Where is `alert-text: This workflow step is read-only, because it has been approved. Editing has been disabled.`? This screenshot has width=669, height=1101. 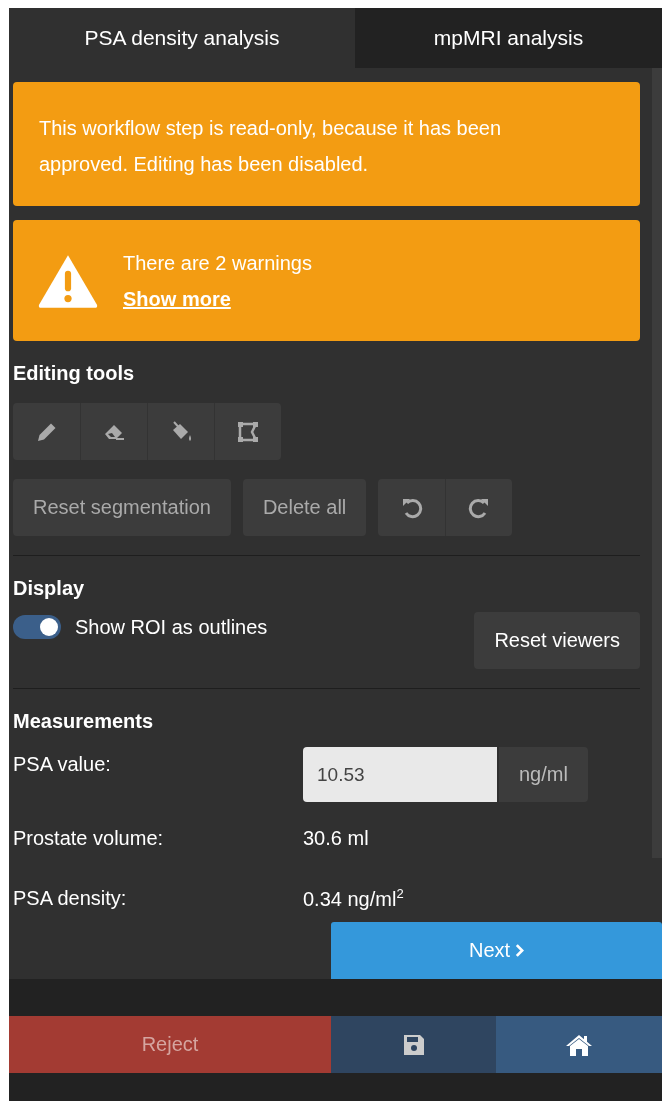
alert-text: This workflow step is read-only, because it has been approved. Editing has been disabled. is located at coordinates (270, 146).